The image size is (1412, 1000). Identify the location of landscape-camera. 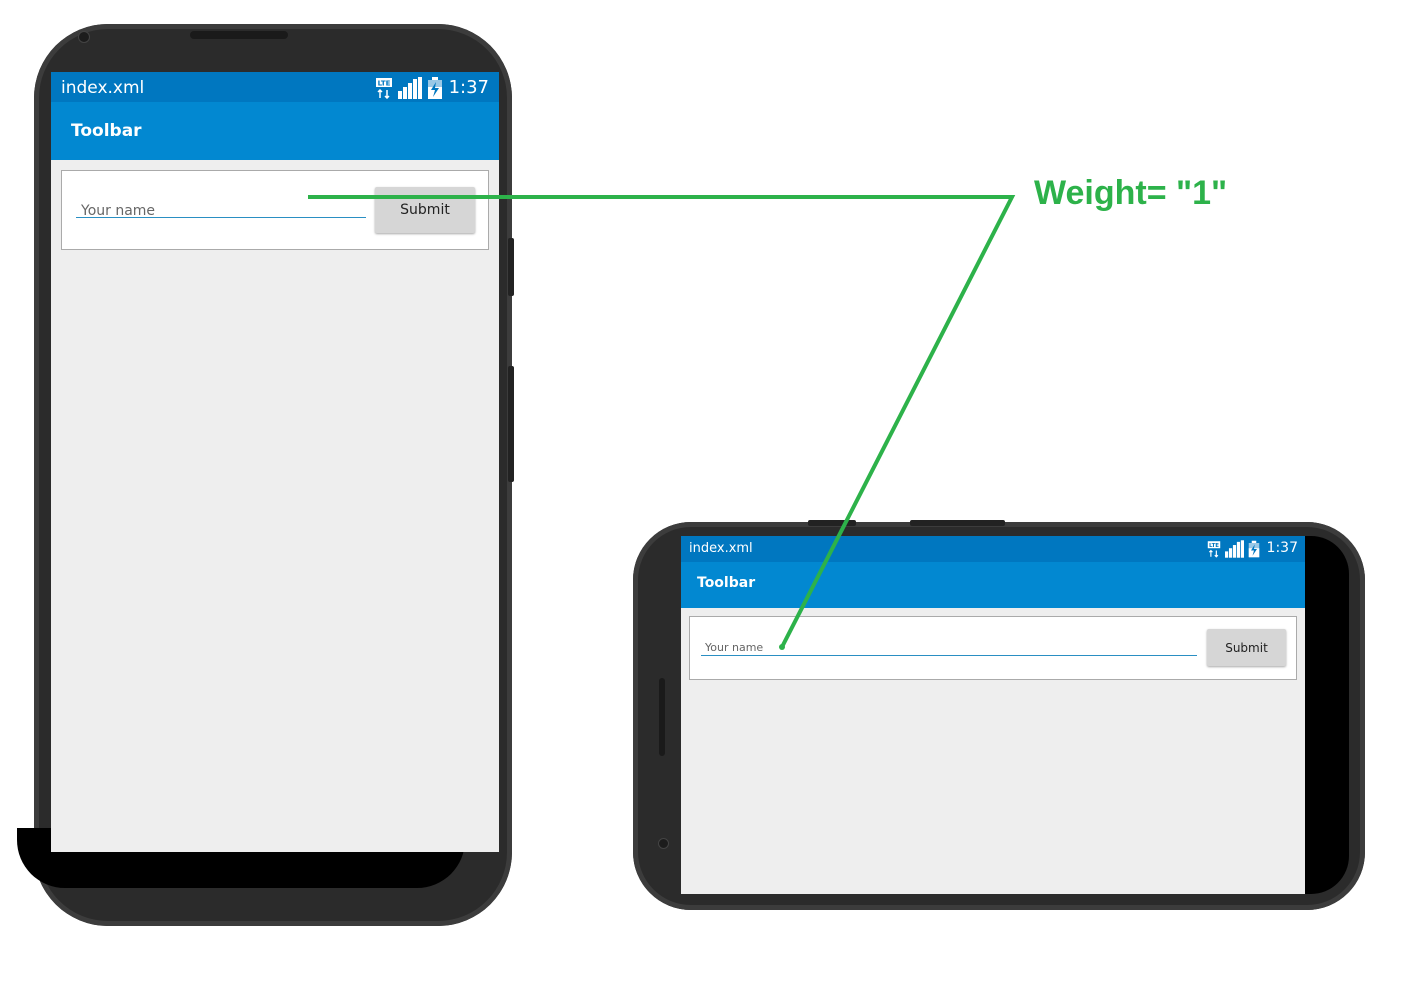
(663, 843).